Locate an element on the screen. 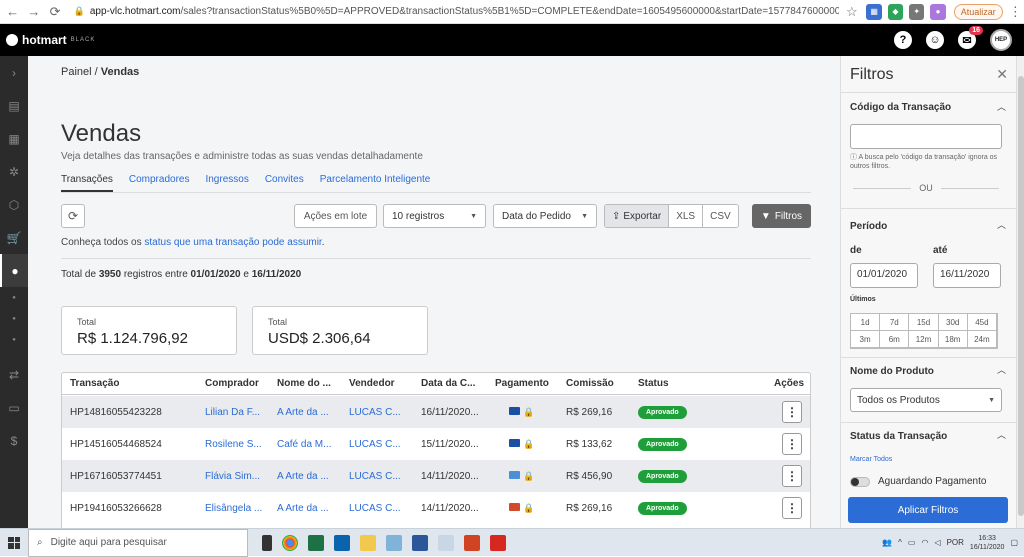 Image resolution: width=1024 pixels, height=557 pixels. records-select: 10 registros ▼ is located at coordinates (434, 216).